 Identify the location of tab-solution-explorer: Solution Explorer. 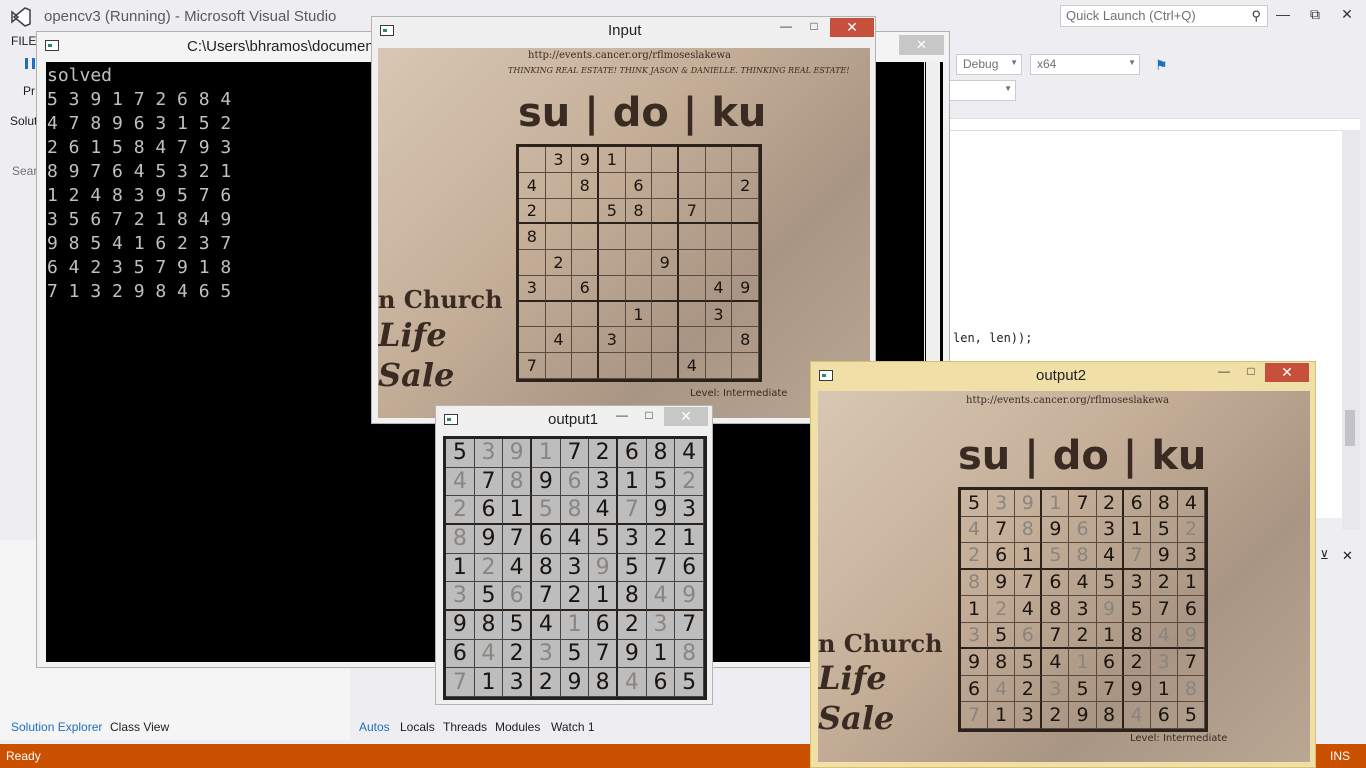
(56, 727).